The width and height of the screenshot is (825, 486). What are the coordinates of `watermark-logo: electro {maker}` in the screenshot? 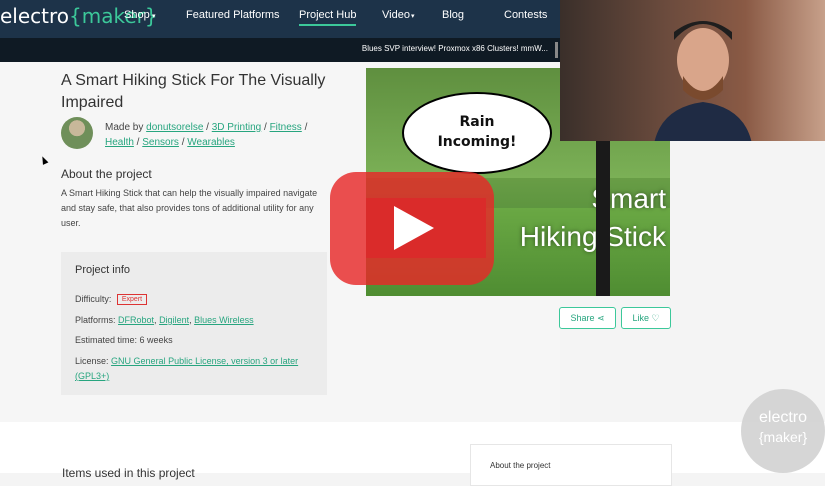 It's located at (783, 431).